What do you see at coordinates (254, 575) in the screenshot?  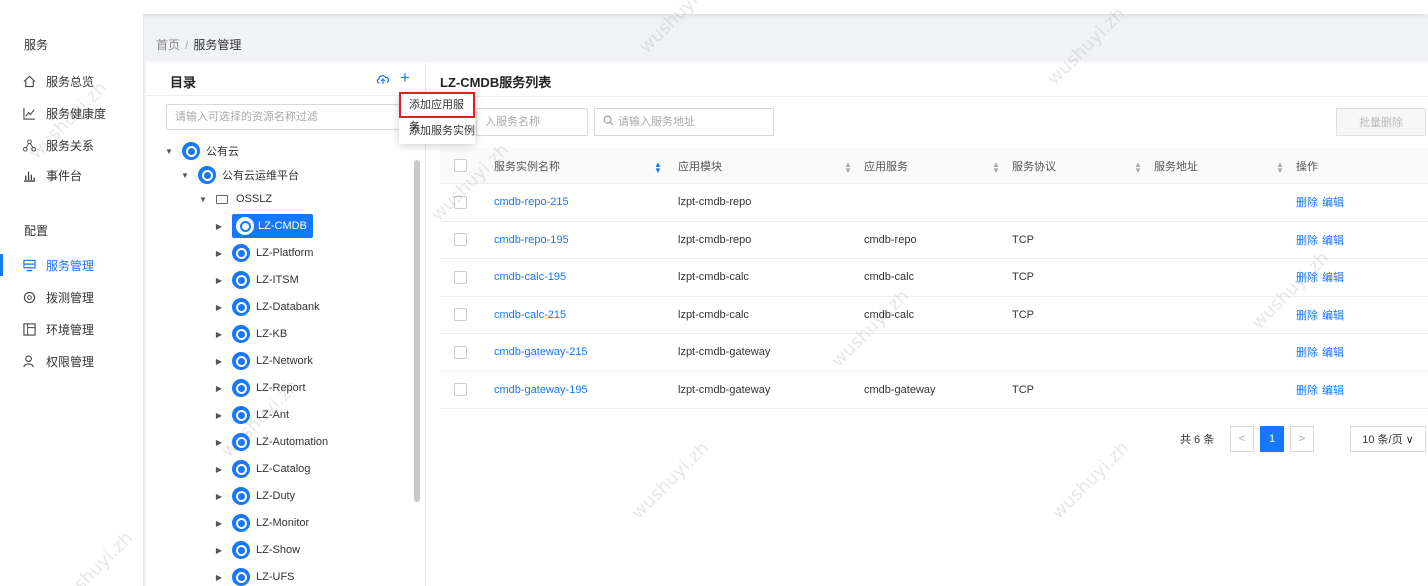 I see `tree-node: ▶ LZ-UFS` at bounding box center [254, 575].